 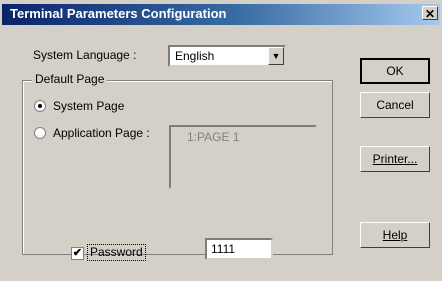 I want to click on help-button: Help, so click(x=395, y=235).